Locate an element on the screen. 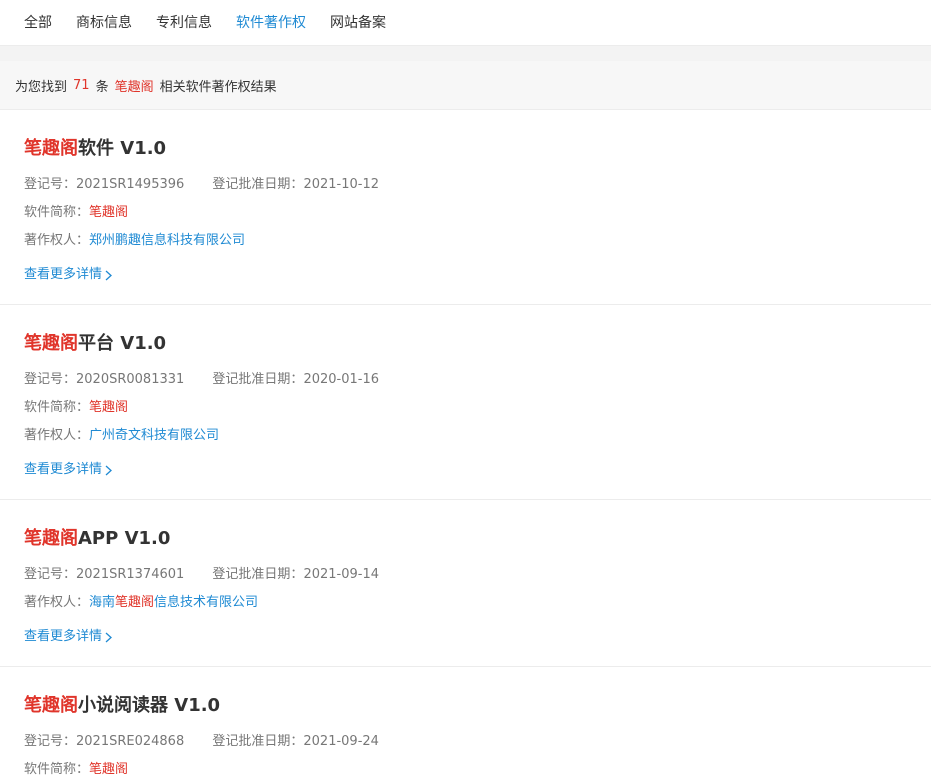 The height and width of the screenshot is (784, 931). tab-software-copyright: 软件著作权 is located at coordinates (271, 23).